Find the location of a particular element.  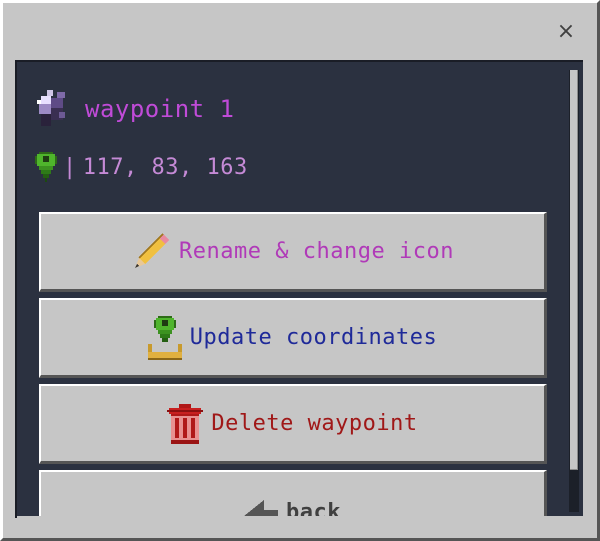

close-button: × is located at coordinates (566, 32).